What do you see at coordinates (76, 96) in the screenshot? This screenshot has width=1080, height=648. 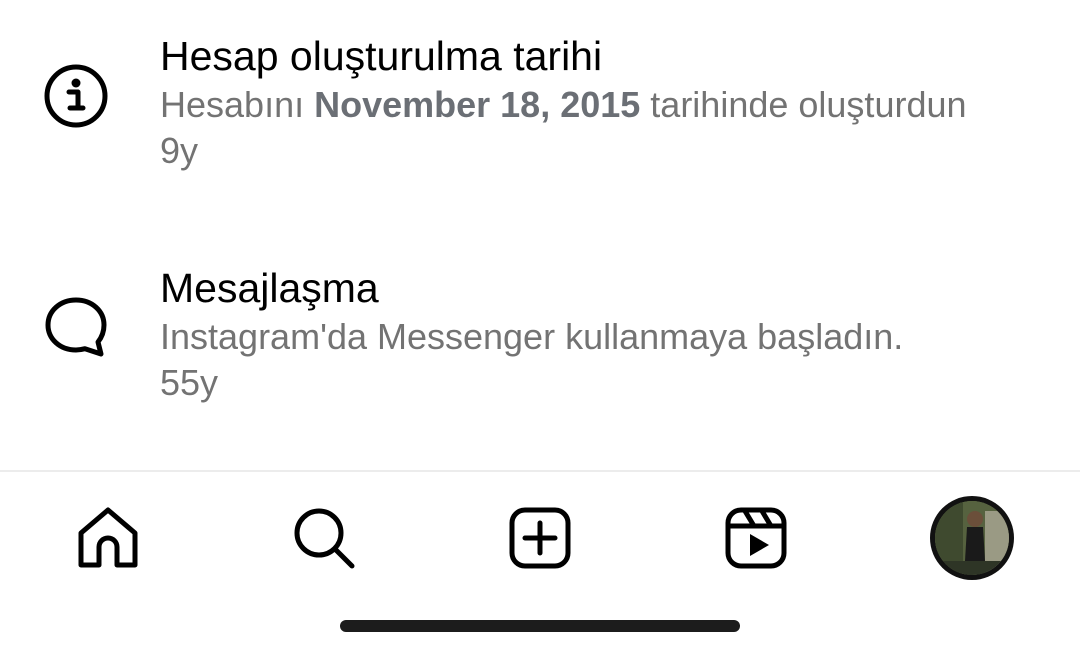 I see `info-icon` at bounding box center [76, 96].